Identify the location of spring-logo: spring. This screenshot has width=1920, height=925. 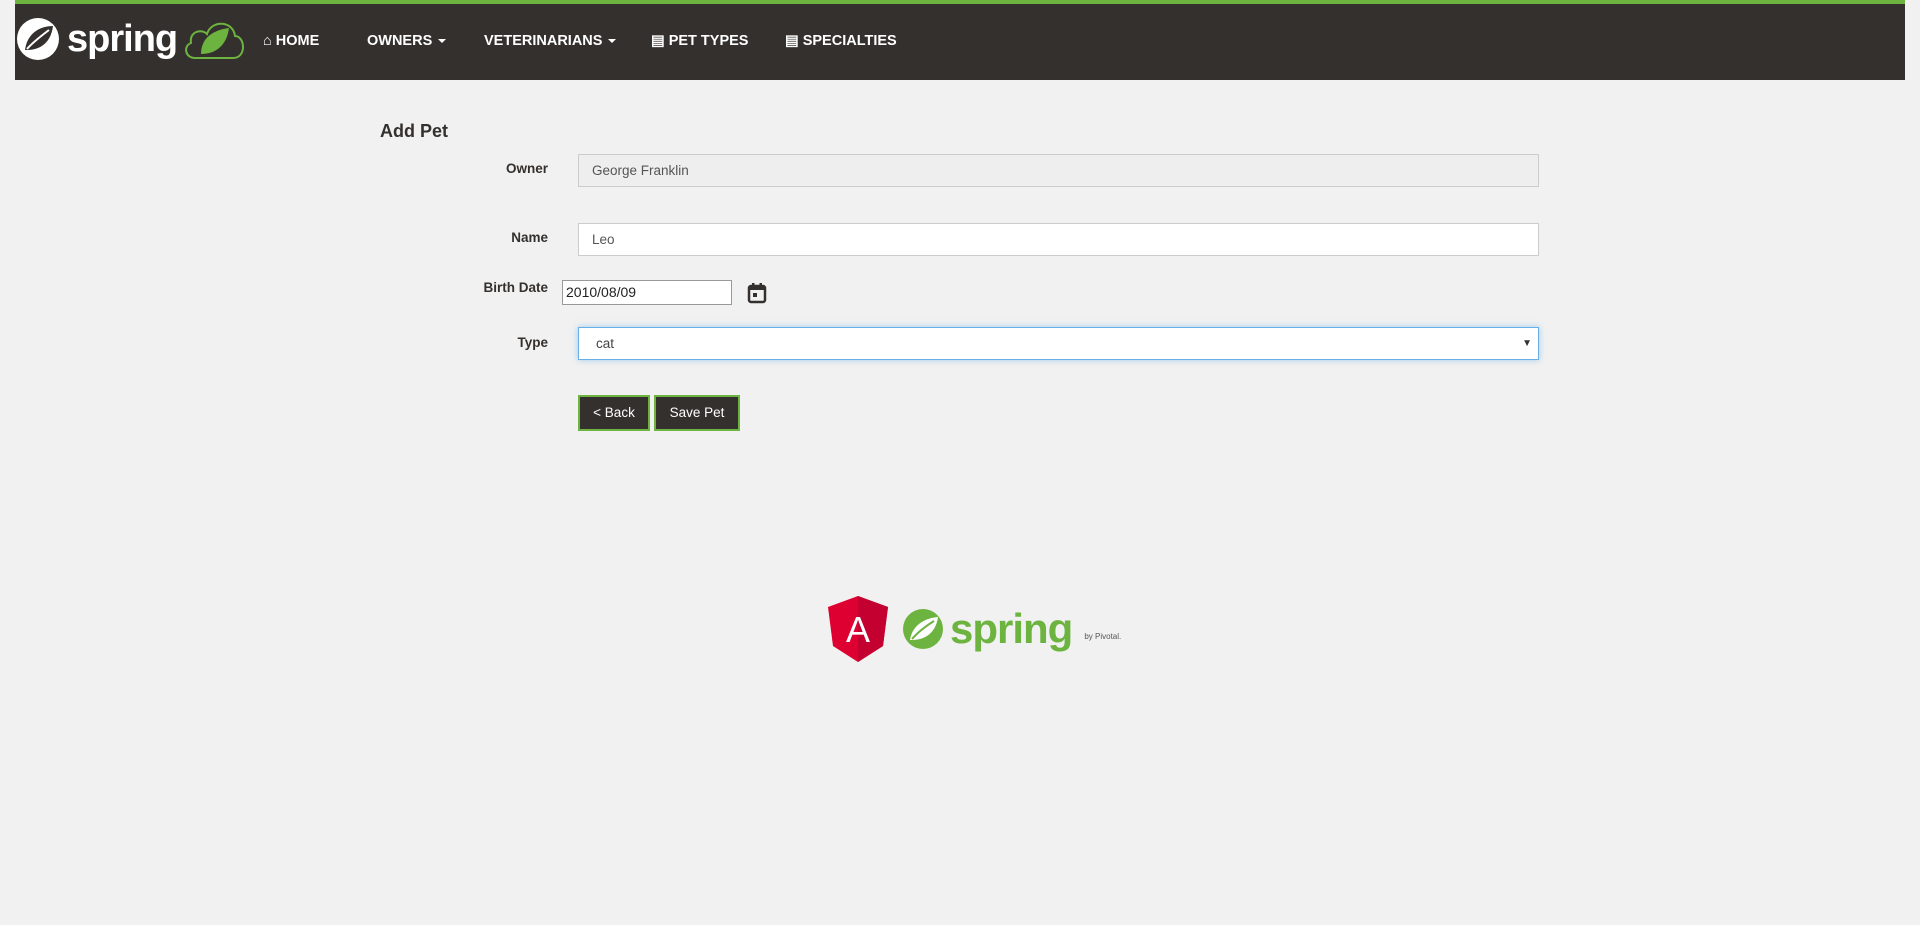
(131, 39).